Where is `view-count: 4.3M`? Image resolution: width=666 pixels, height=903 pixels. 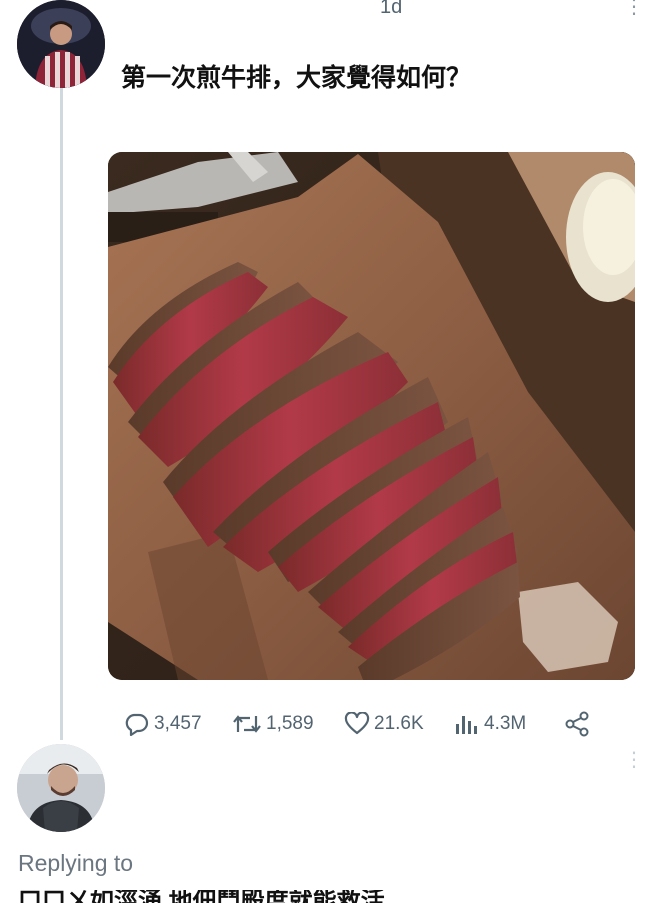
view-count: 4.3M is located at coordinates (505, 723).